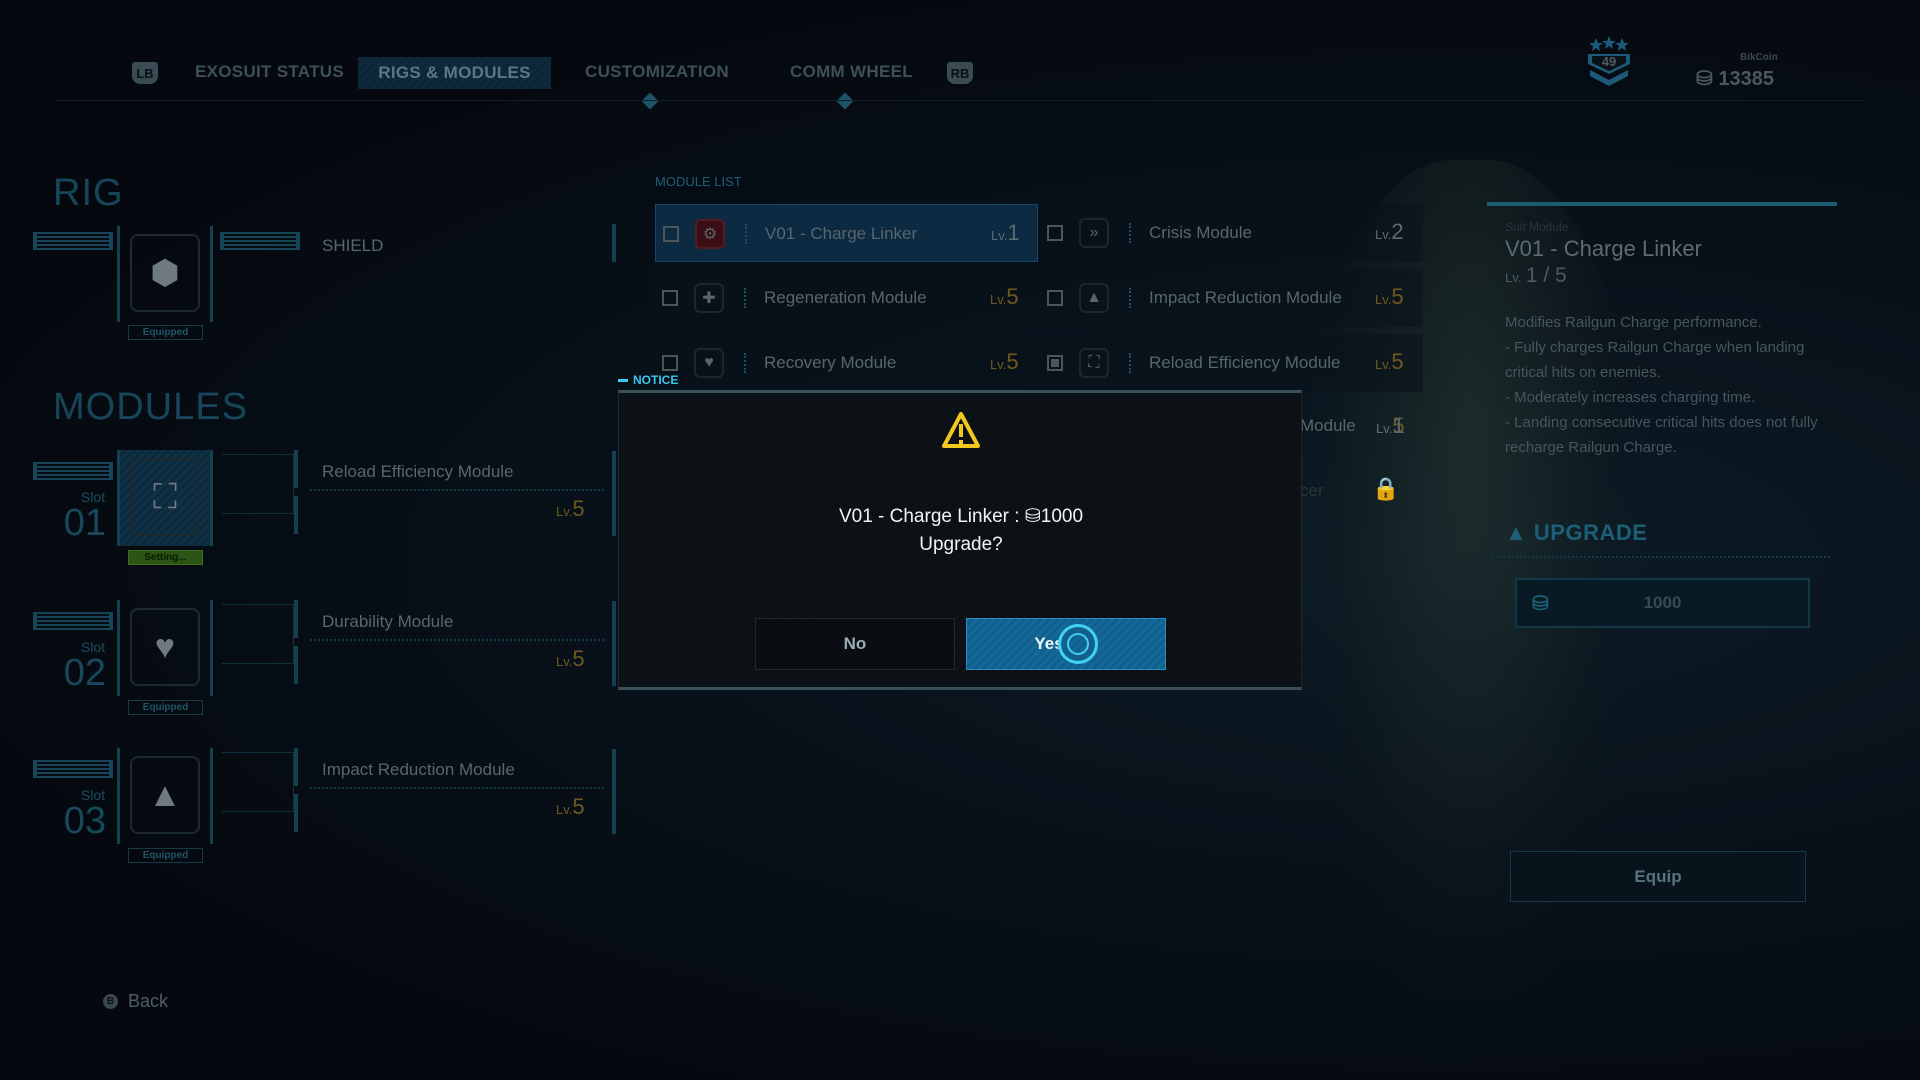 The image size is (1920, 1080). What do you see at coordinates (388, 621) in the screenshot?
I see `slot-module-name: Durability Module` at bounding box center [388, 621].